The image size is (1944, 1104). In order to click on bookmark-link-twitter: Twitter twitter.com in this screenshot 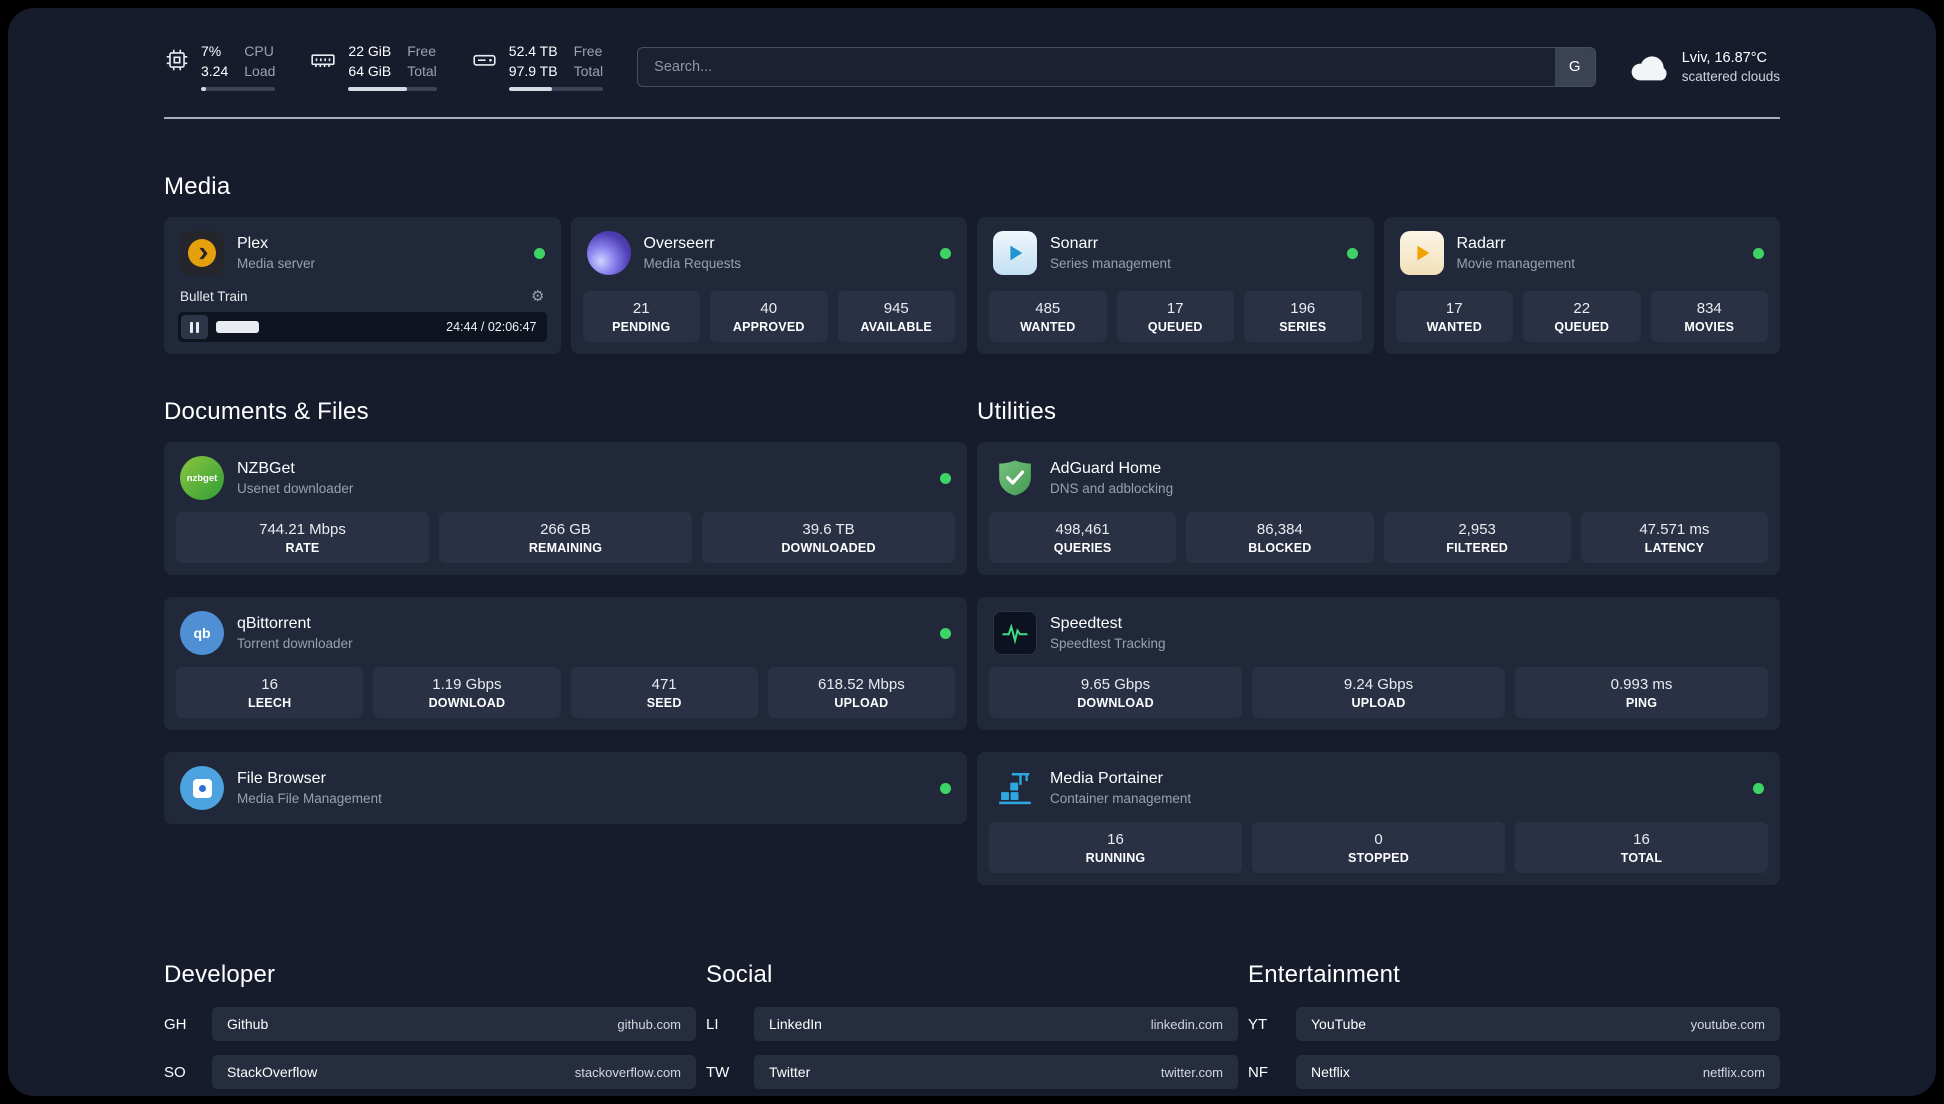, I will do `click(996, 1072)`.